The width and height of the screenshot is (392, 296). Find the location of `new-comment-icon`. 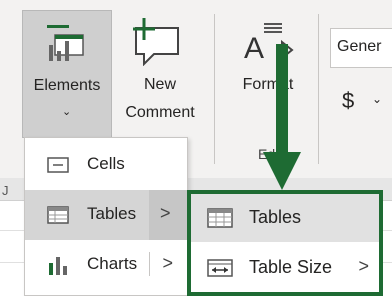

new-comment-icon is located at coordinates (156, 42).